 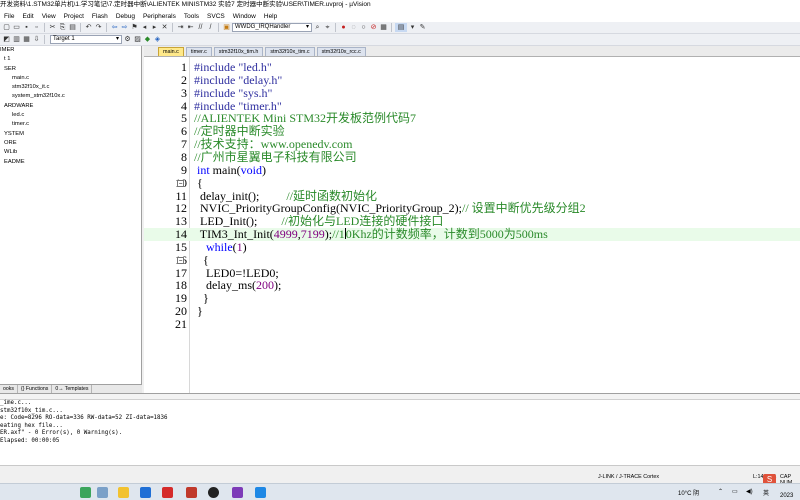 What do you see at coordinates (363, 27) in the screenshot?
I see `breakpoint-disable-icon: ○` at bounding box center [363, 27].